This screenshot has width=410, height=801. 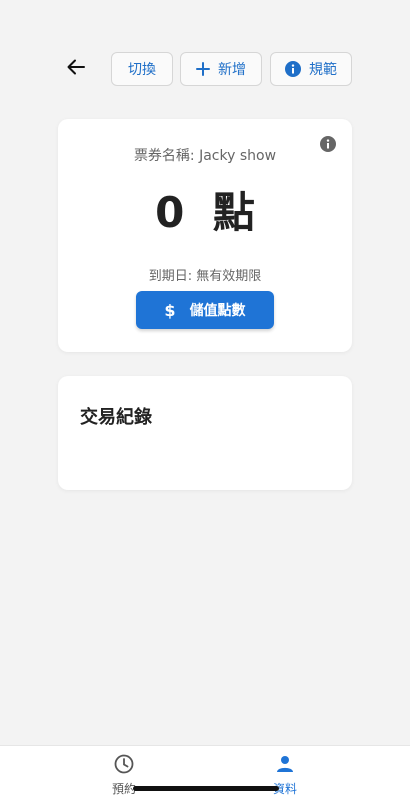 I want to click on person-icon, so click(x=285, y=766).